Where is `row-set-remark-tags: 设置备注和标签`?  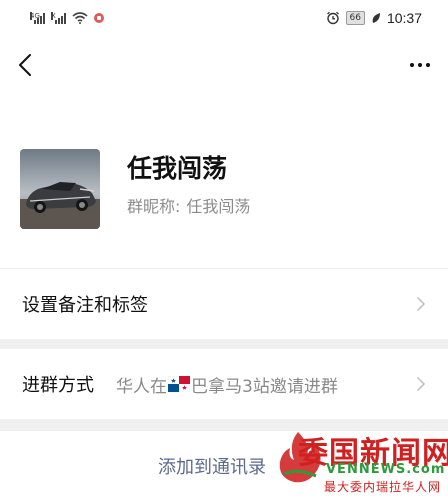 row-set-remark-tags: 设置备注和标签 is located at coordinates (224, 304).